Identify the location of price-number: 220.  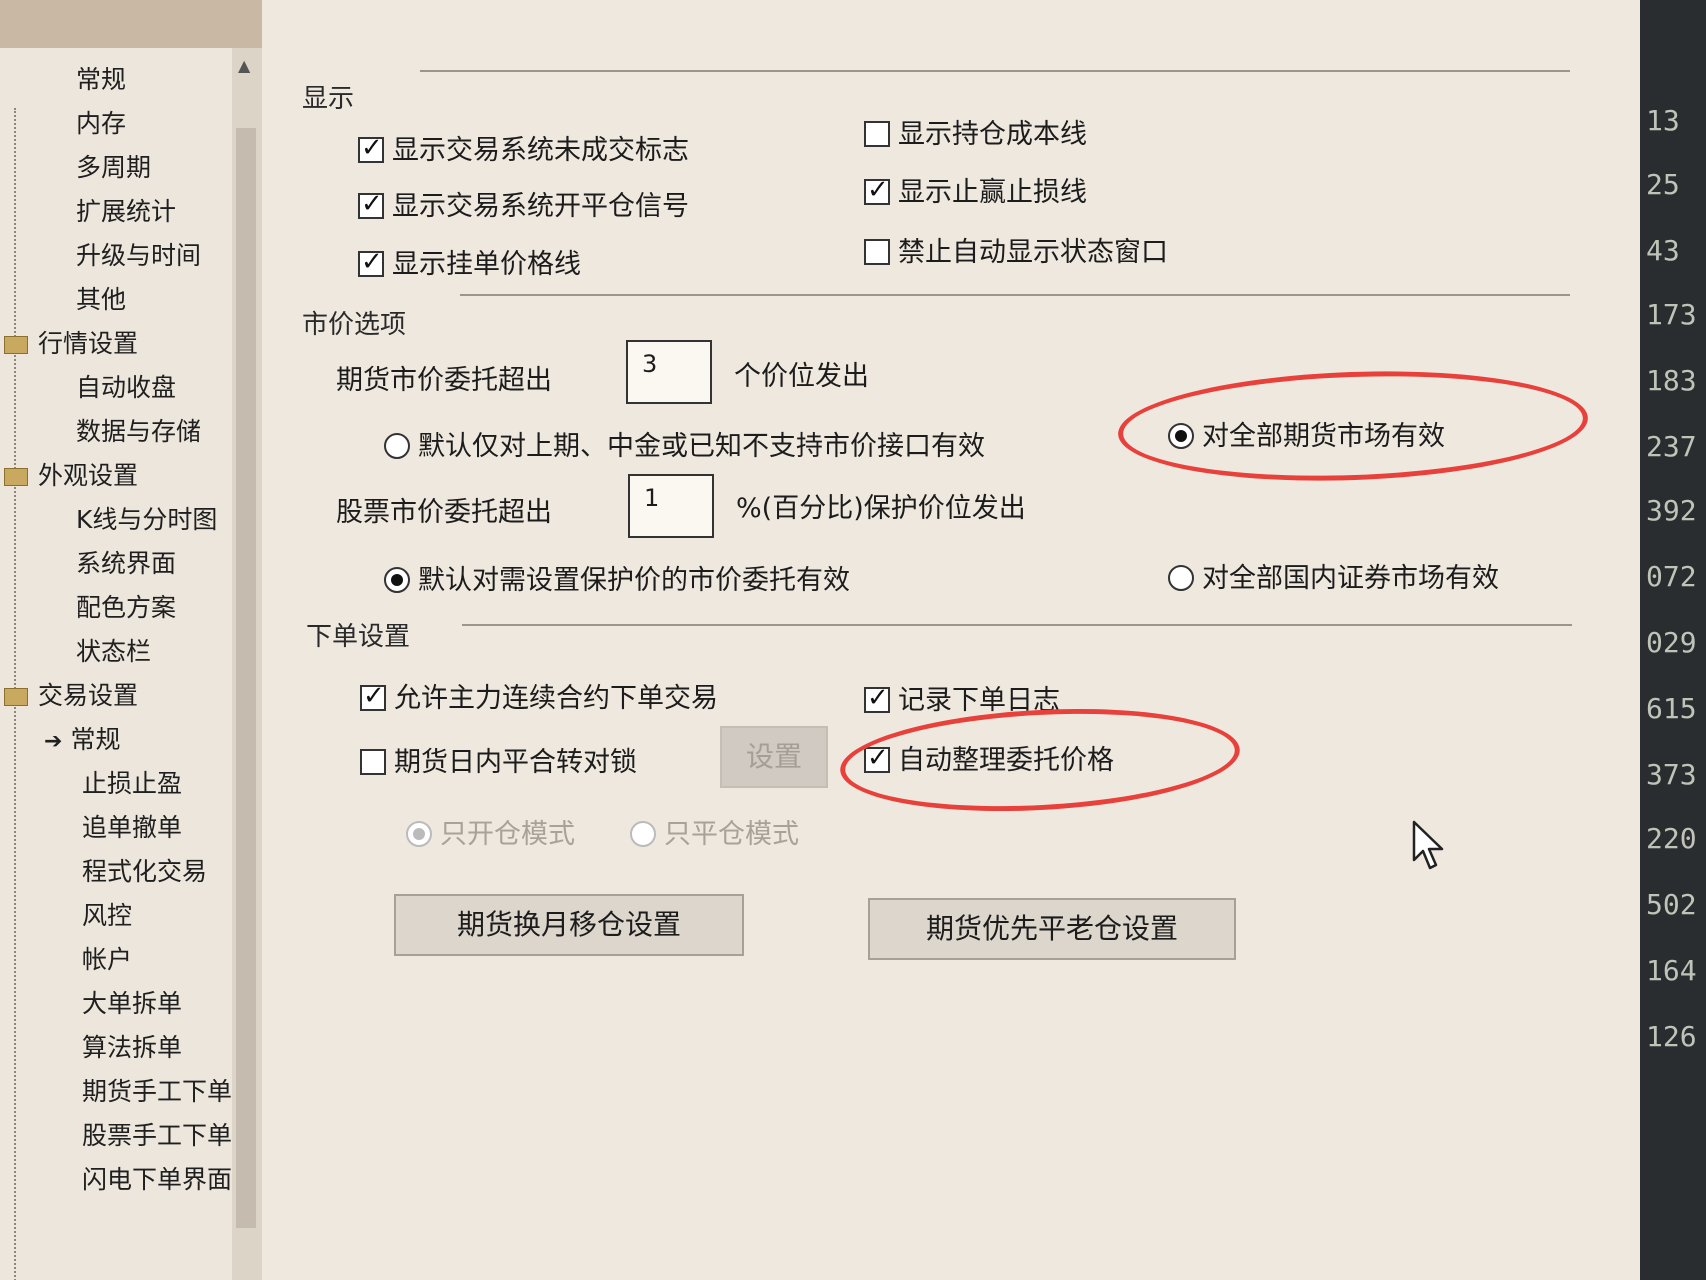
(1671, 838).